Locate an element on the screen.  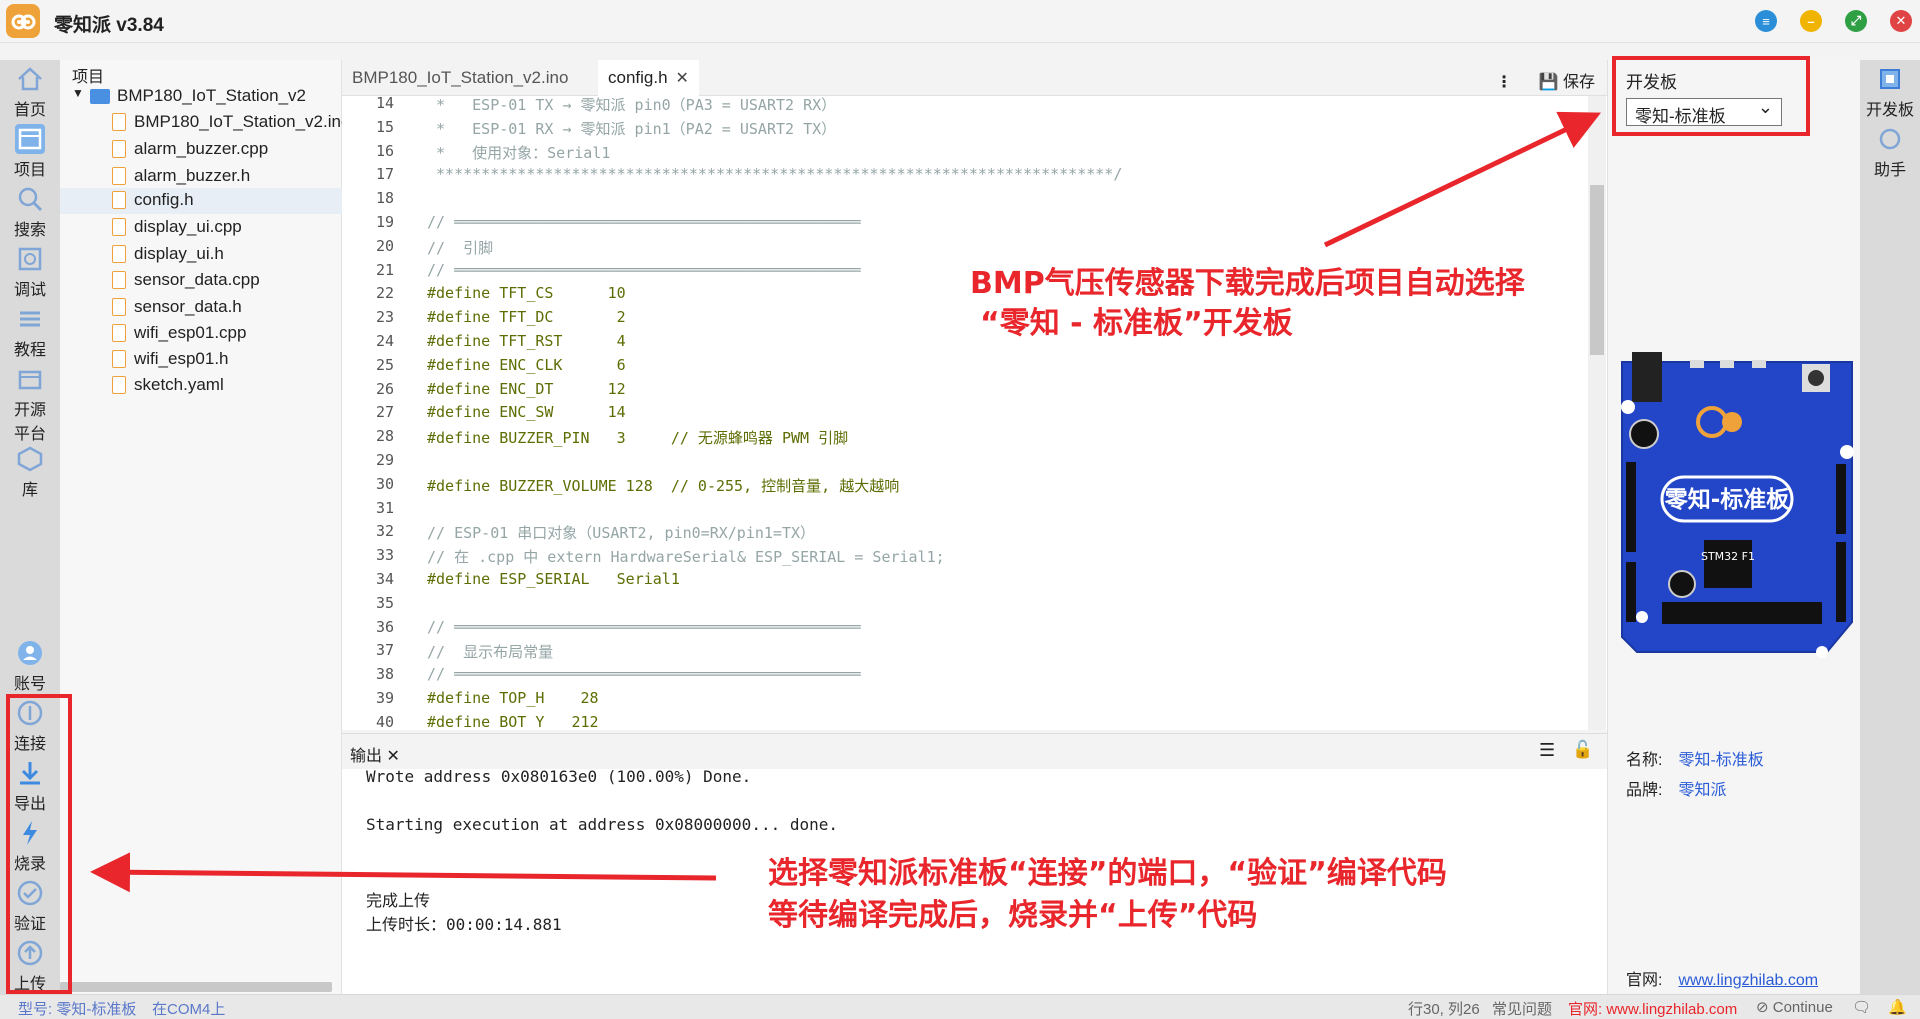
arrow-to-board is located at coordinates (1462, 179).